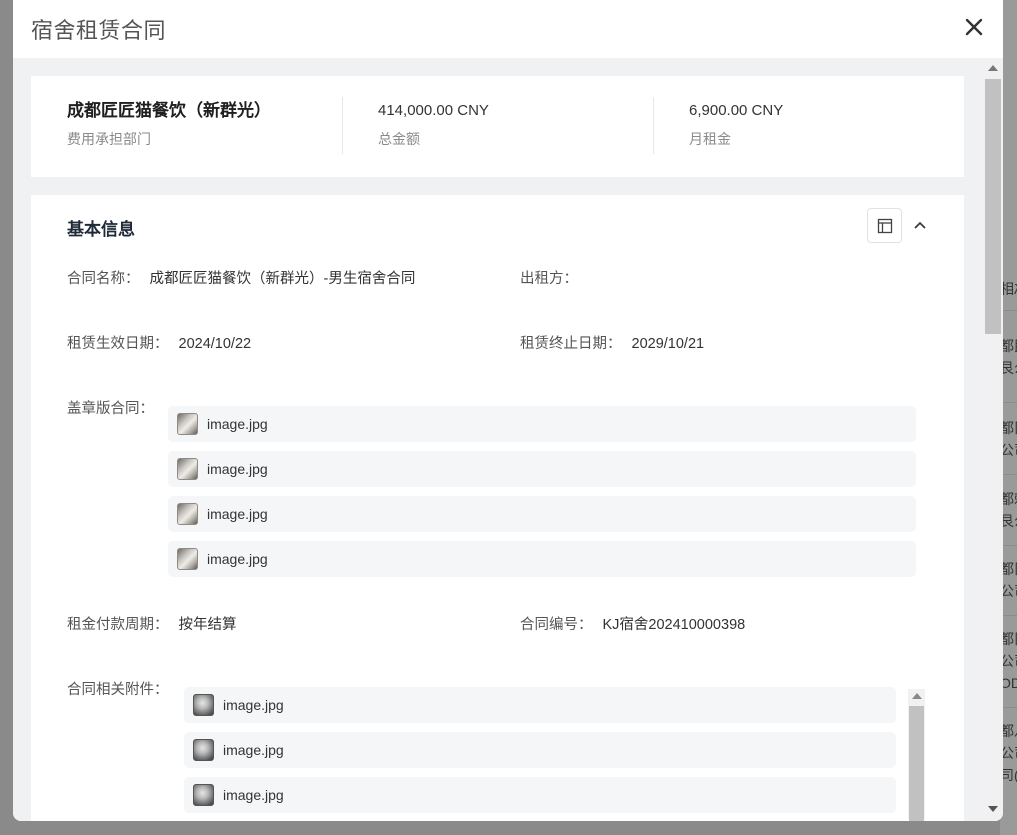 This screenshot has width=1017, height=835. I want to click on field-start-date-label: 租赁生效日期：, so click(118, 344).